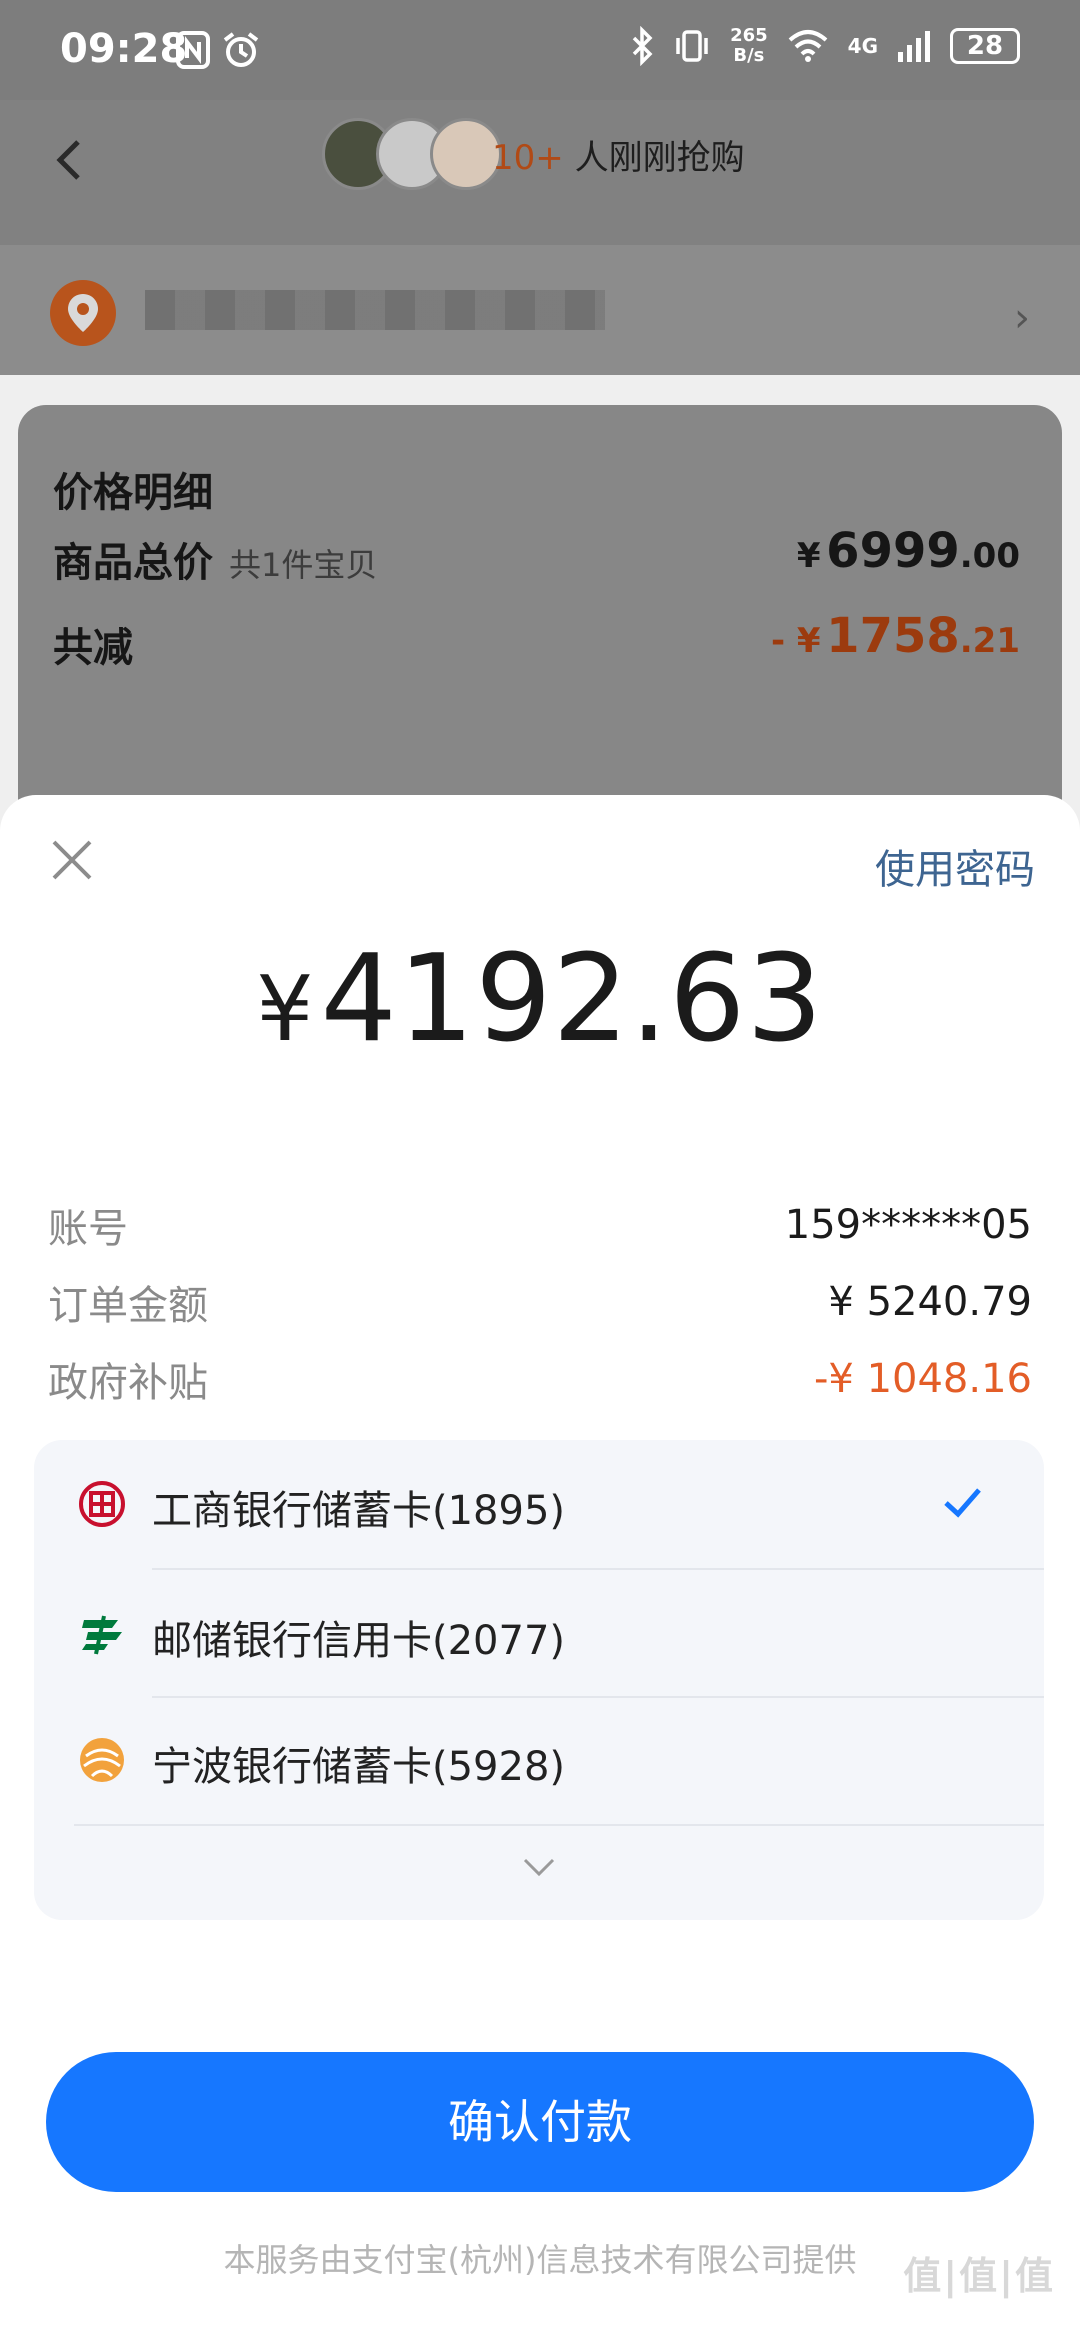 This screenshot has width=1080, height=2340. Describe the element at coordinates (914, 46) in the screenshot. I see `signal-icon` at that location.